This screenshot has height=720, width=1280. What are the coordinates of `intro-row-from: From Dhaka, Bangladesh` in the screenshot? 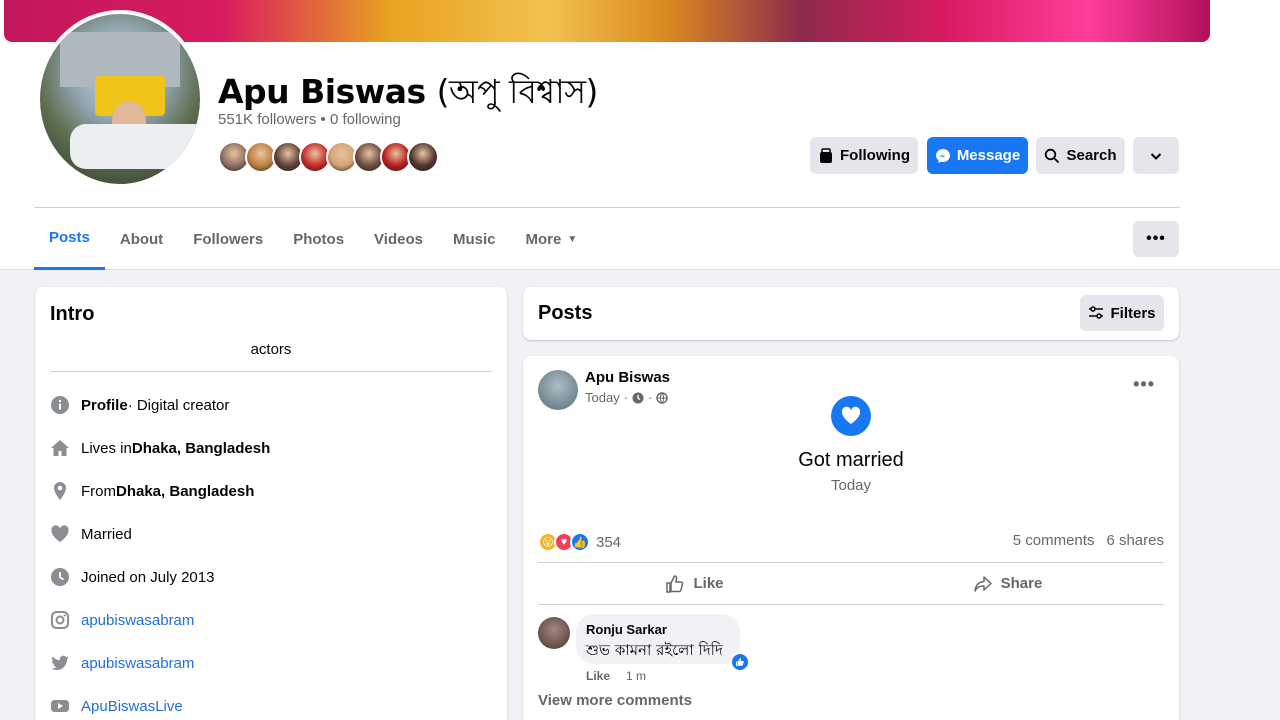 It's located at (152, 491).